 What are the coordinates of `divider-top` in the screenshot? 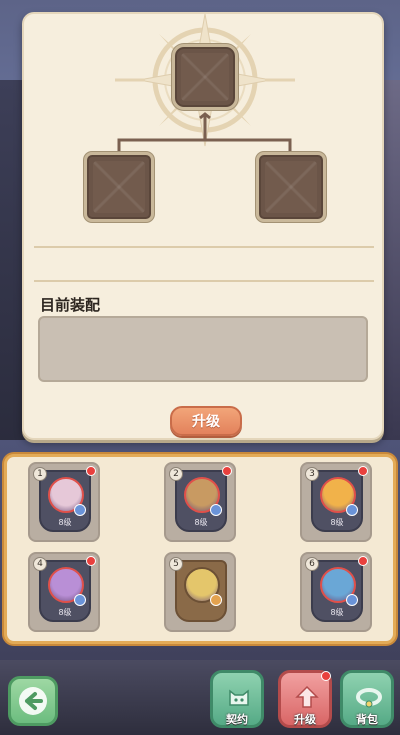 It's located at (204, 247).